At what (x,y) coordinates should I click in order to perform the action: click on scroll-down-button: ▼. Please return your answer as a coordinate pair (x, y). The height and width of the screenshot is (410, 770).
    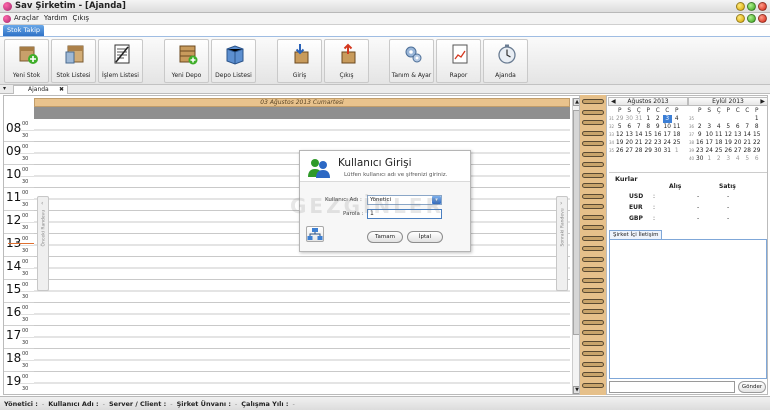
    Looking at the image, I should click on (576, 390).